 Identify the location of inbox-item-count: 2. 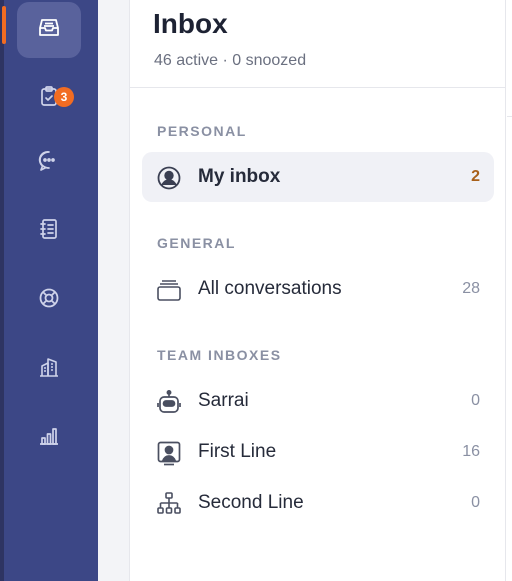
(475, 176).